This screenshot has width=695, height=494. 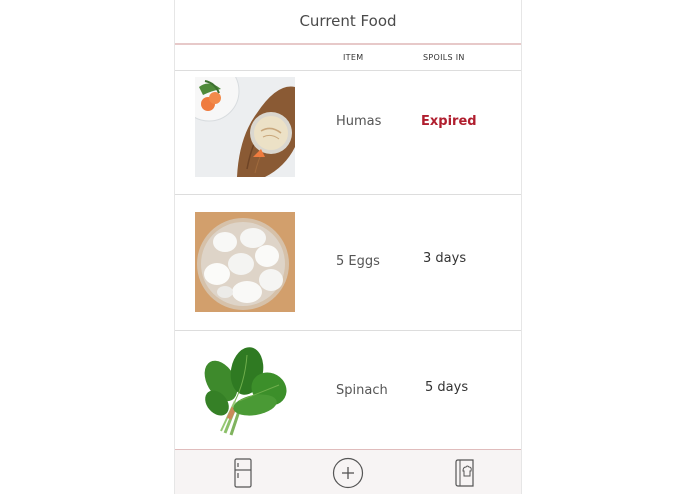 I want to click on fridge-tab, so click(x=243, y=473).